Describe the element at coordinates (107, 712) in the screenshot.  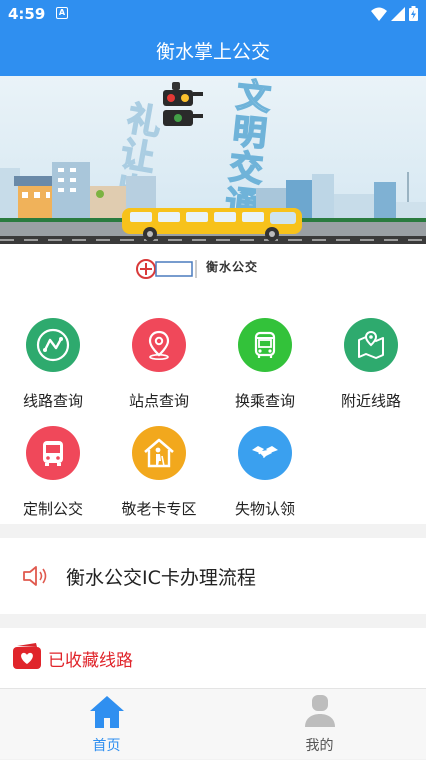
I see `home-icon` at that location.